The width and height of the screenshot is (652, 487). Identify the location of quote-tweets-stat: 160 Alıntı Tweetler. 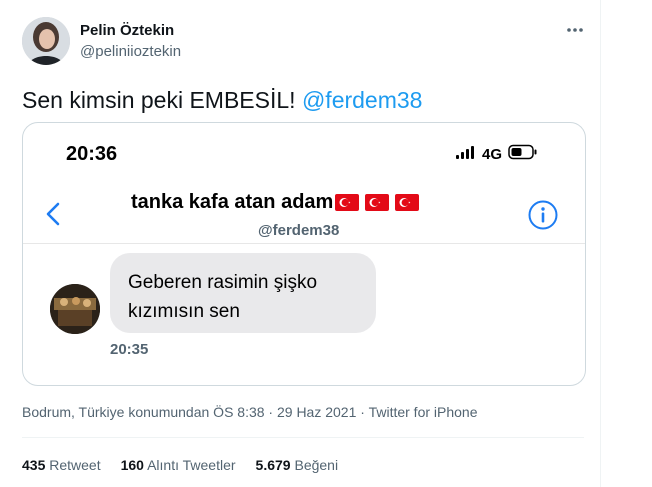
(178, 465).